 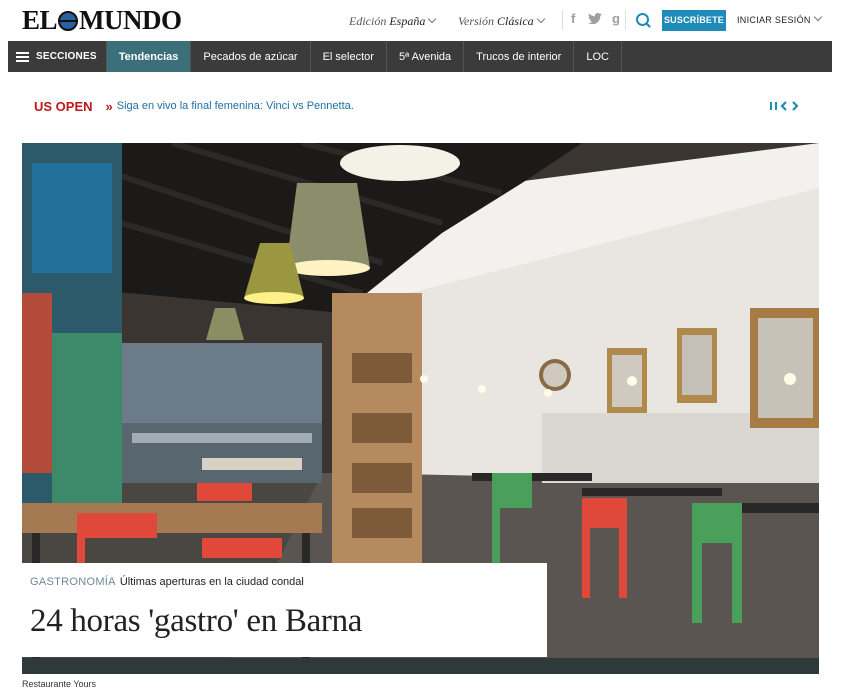 I want to click on chevron-right-icon, so click(x=795, y=106).